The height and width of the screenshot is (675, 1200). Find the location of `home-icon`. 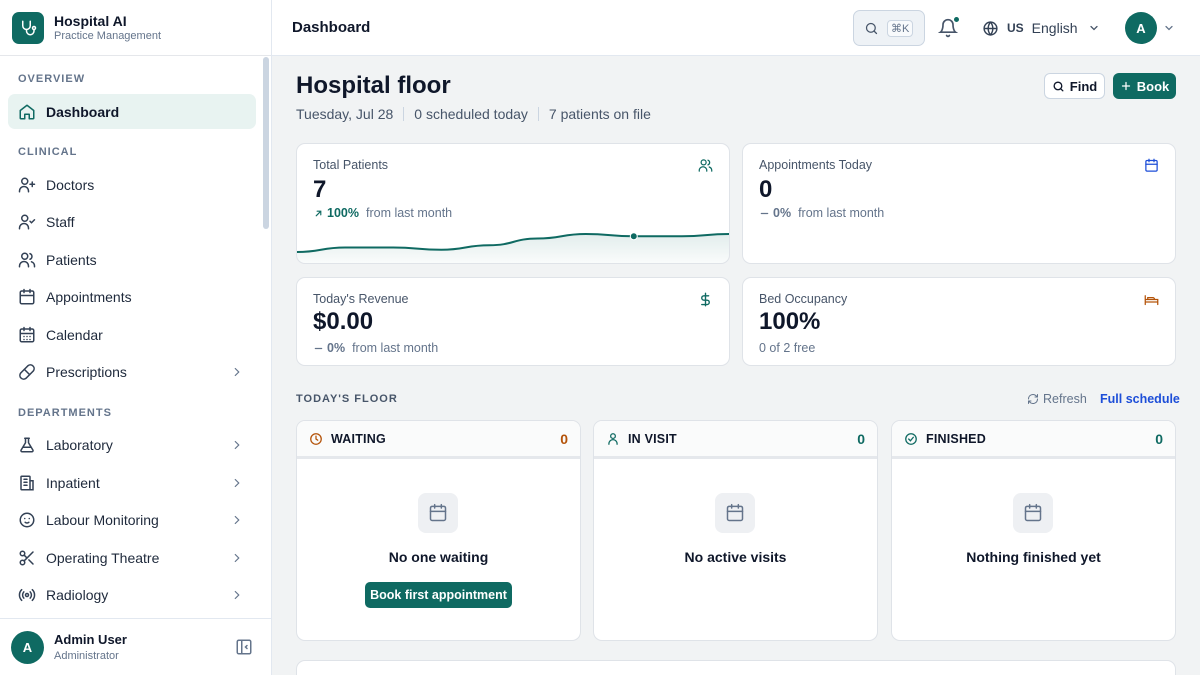

home-icon is located at coordinates (27, 111).